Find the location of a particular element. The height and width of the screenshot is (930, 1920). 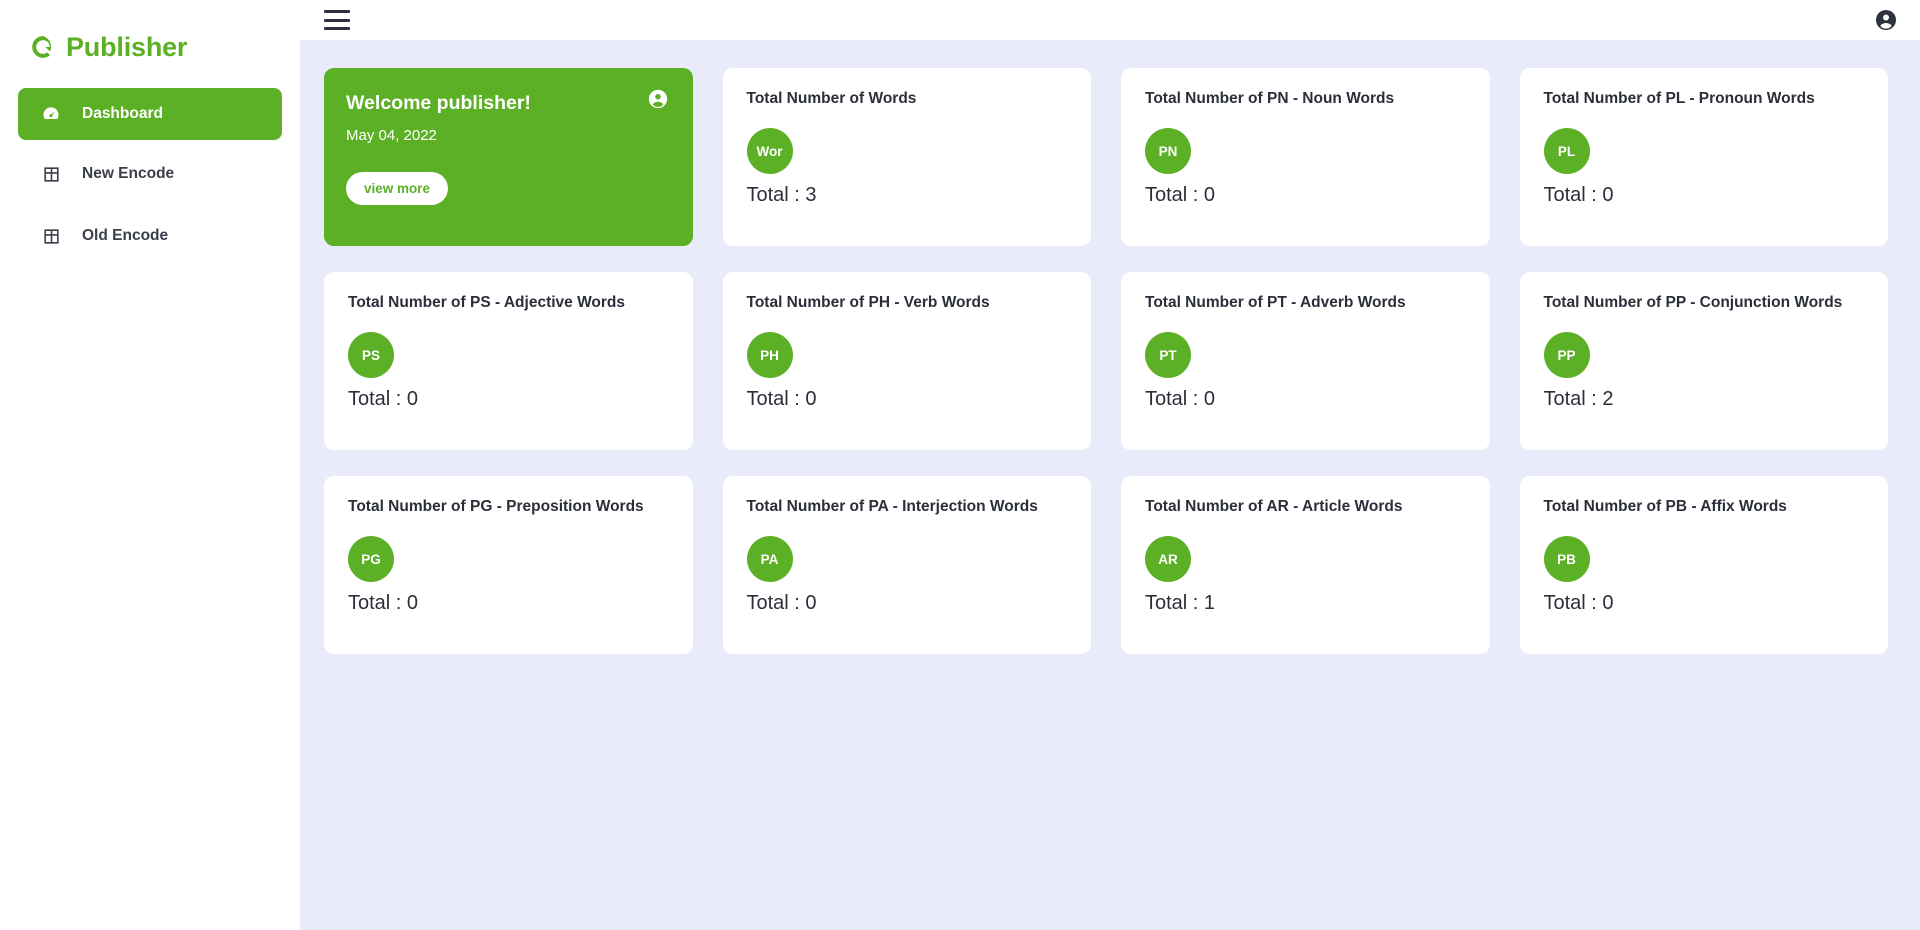

circle-c-logo-icon is located at coordinates (43, 47).